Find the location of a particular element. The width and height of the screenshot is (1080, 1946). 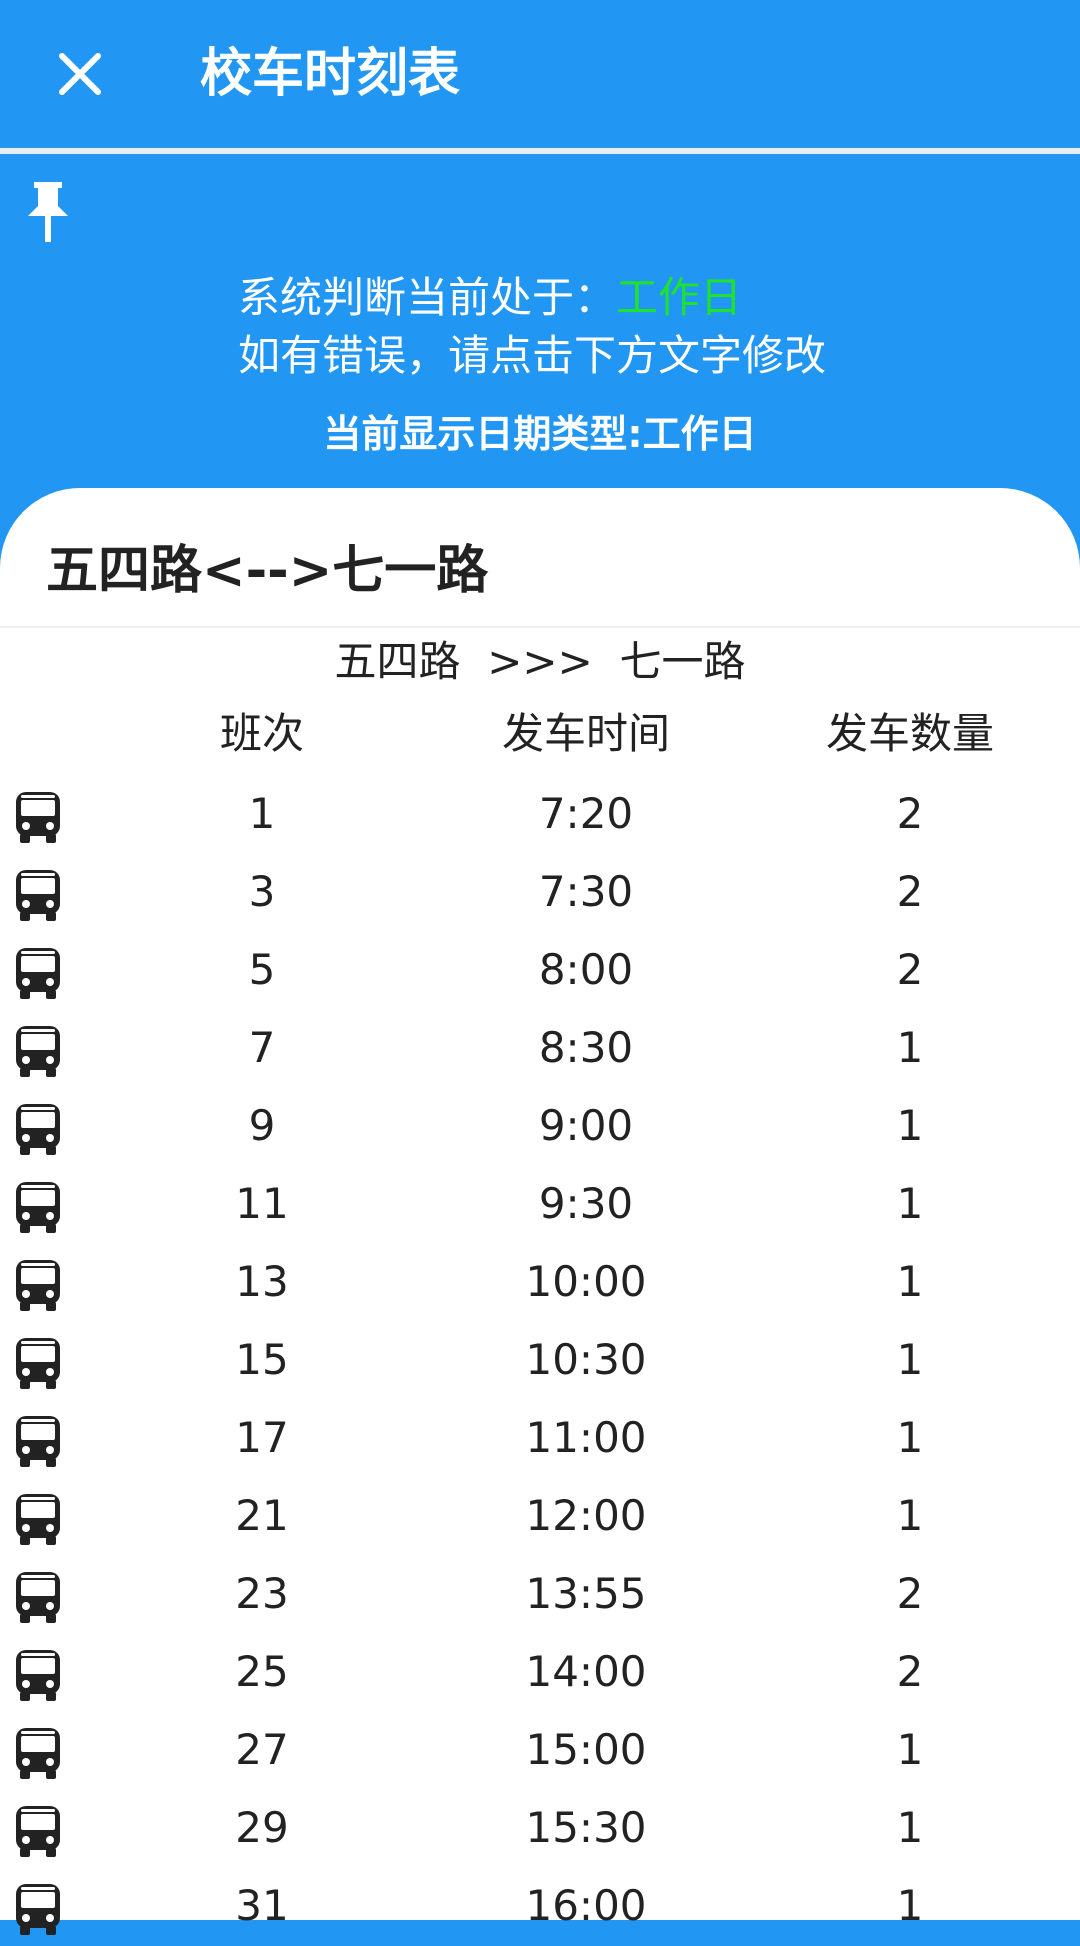

displayed-day-type: 当前显示日期类型:工作日 is located at coordinates (540, 434).